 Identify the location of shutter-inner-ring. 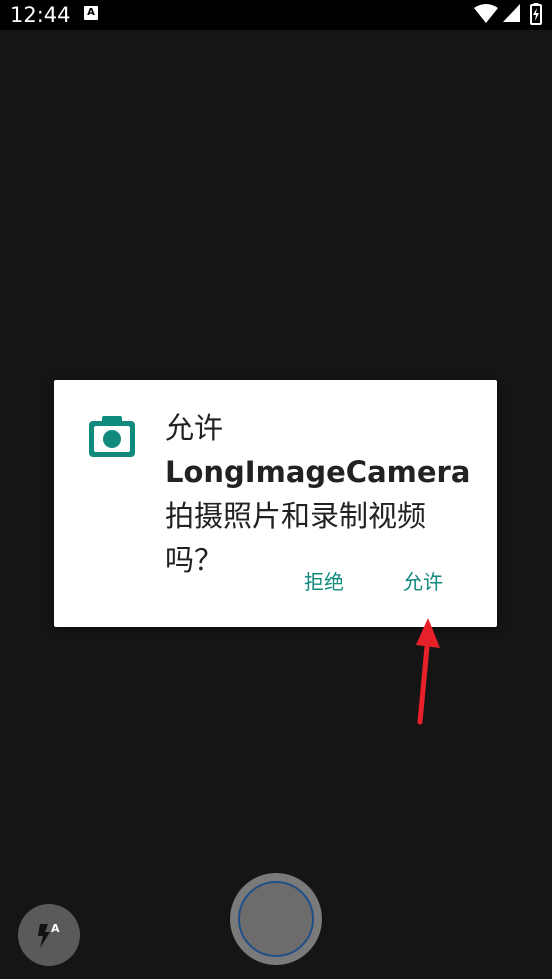
(276, 919).